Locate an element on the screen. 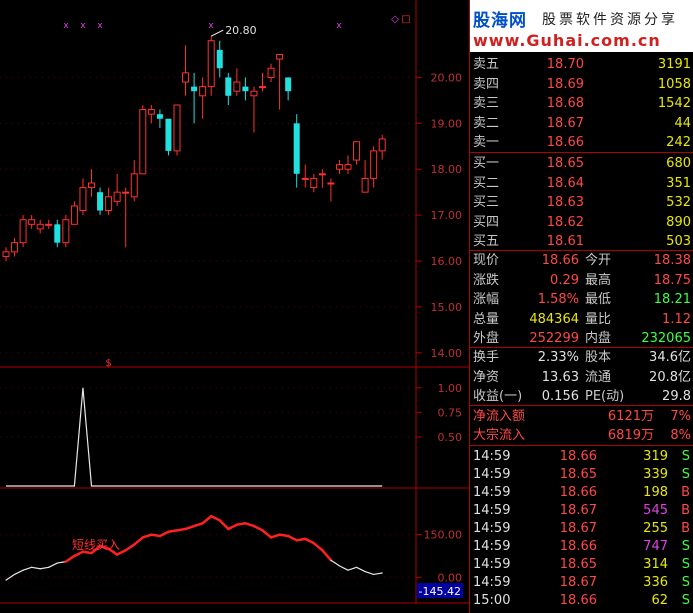 This screenshot has height=613, width=693. tick-row: 14:59 18.66 319 S is located at coordinates (581, 456).